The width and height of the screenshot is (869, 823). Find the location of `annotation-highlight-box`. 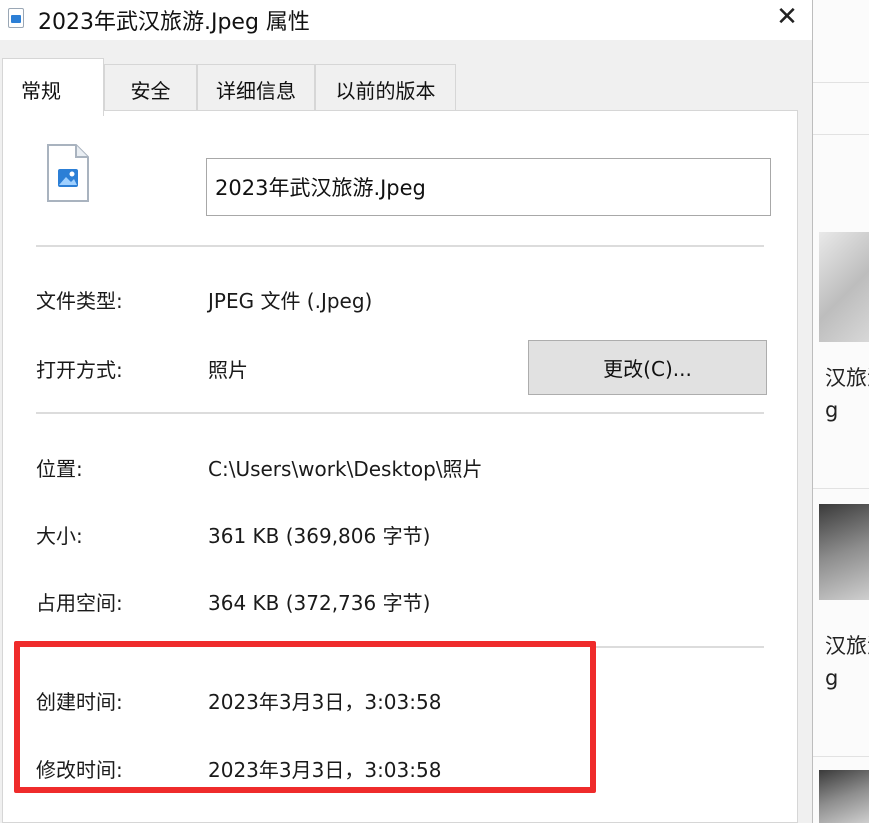

annotation-highlight-box is located at coordinates (305, 717).